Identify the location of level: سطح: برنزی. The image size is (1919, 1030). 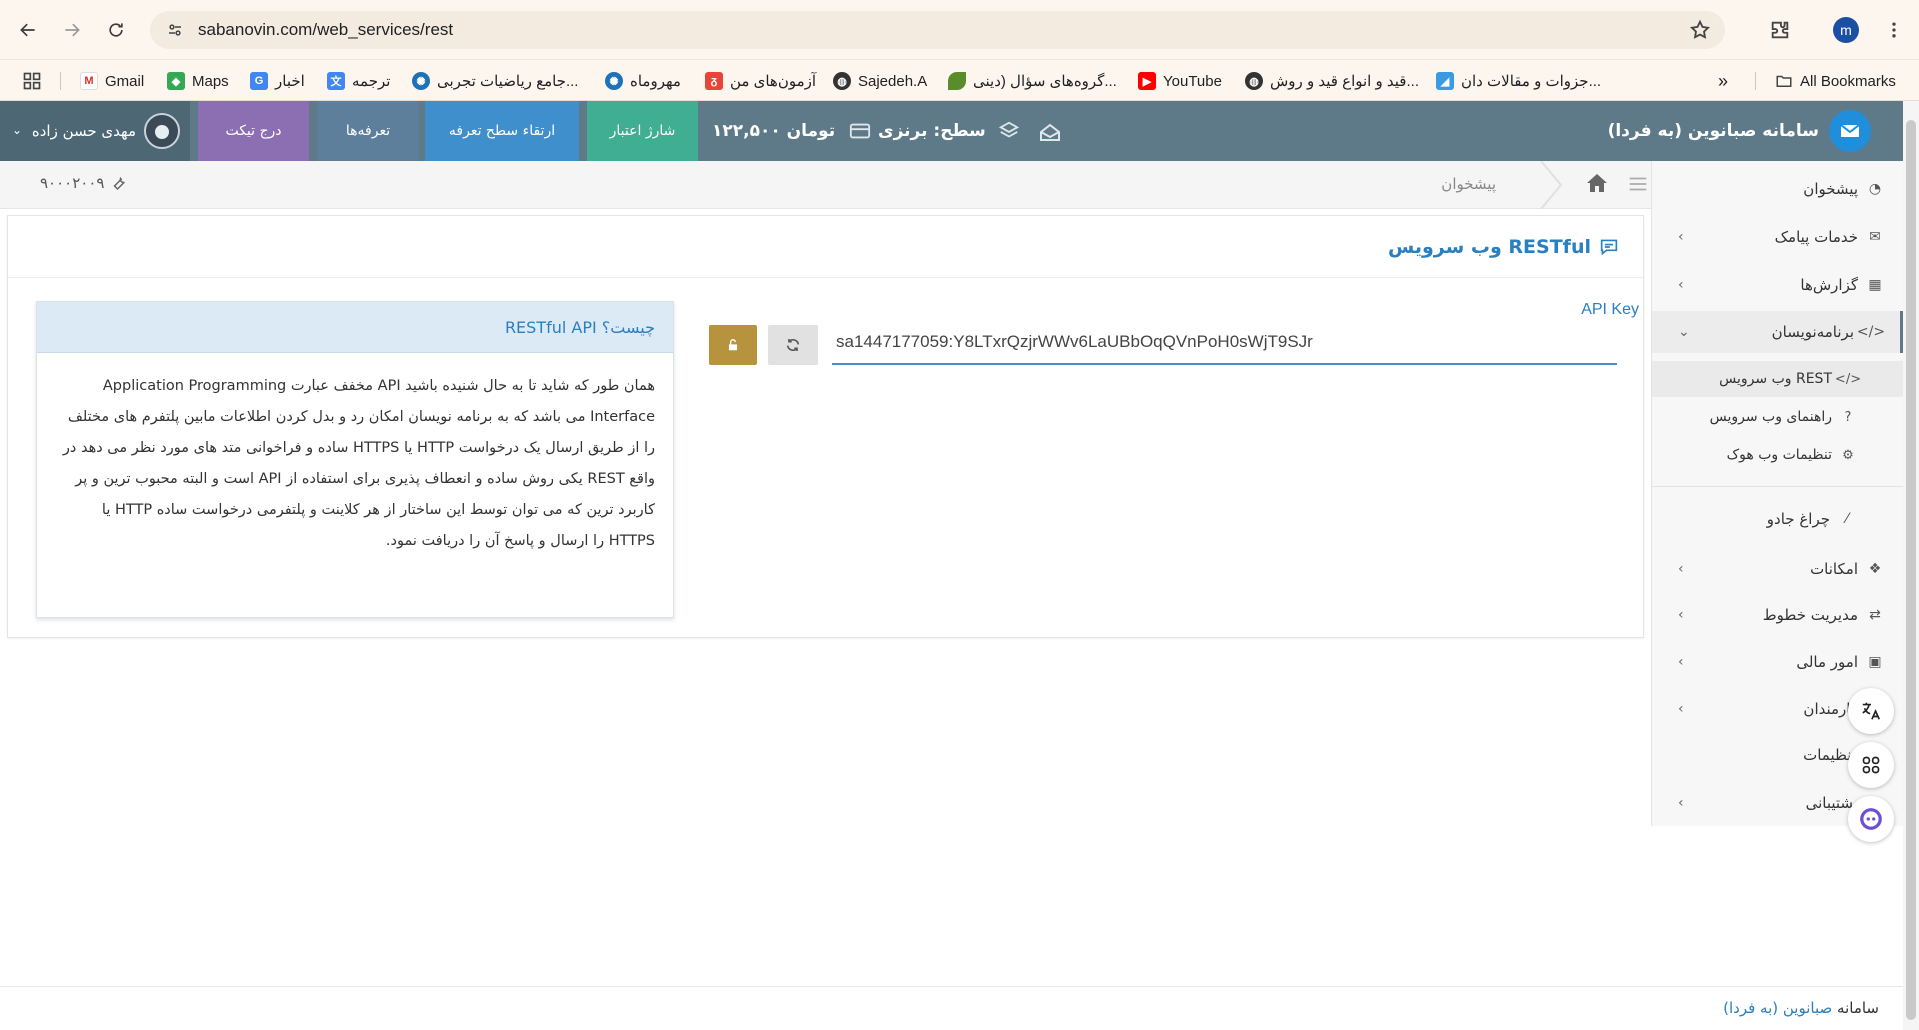
(949, 131).